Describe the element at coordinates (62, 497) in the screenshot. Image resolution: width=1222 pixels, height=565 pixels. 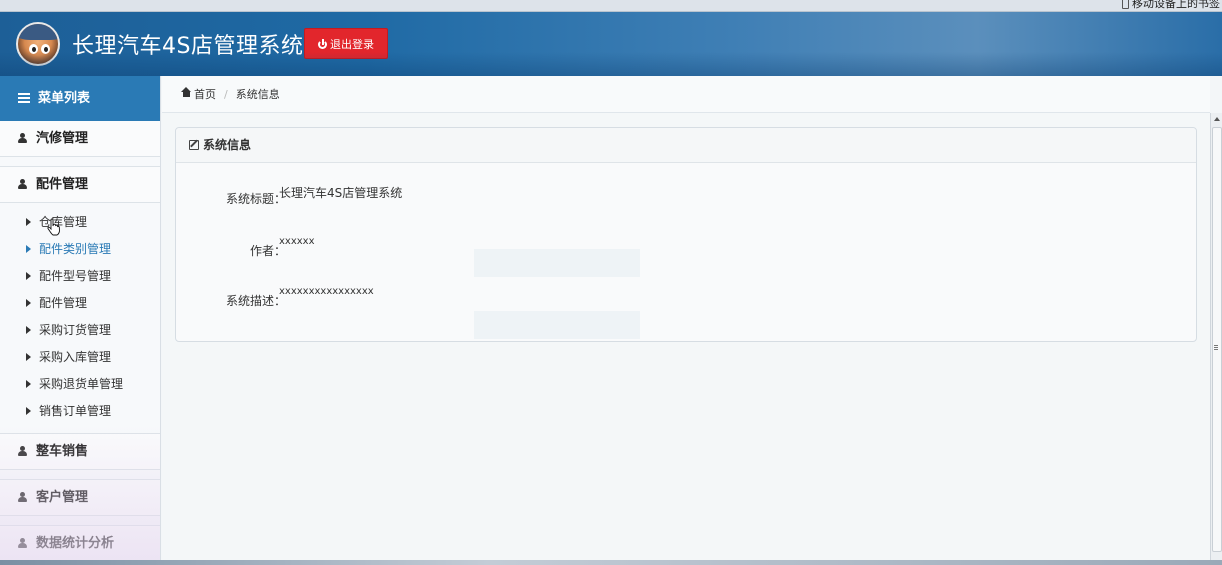
I see `sidebar-group-label: 客户管理` at that location.